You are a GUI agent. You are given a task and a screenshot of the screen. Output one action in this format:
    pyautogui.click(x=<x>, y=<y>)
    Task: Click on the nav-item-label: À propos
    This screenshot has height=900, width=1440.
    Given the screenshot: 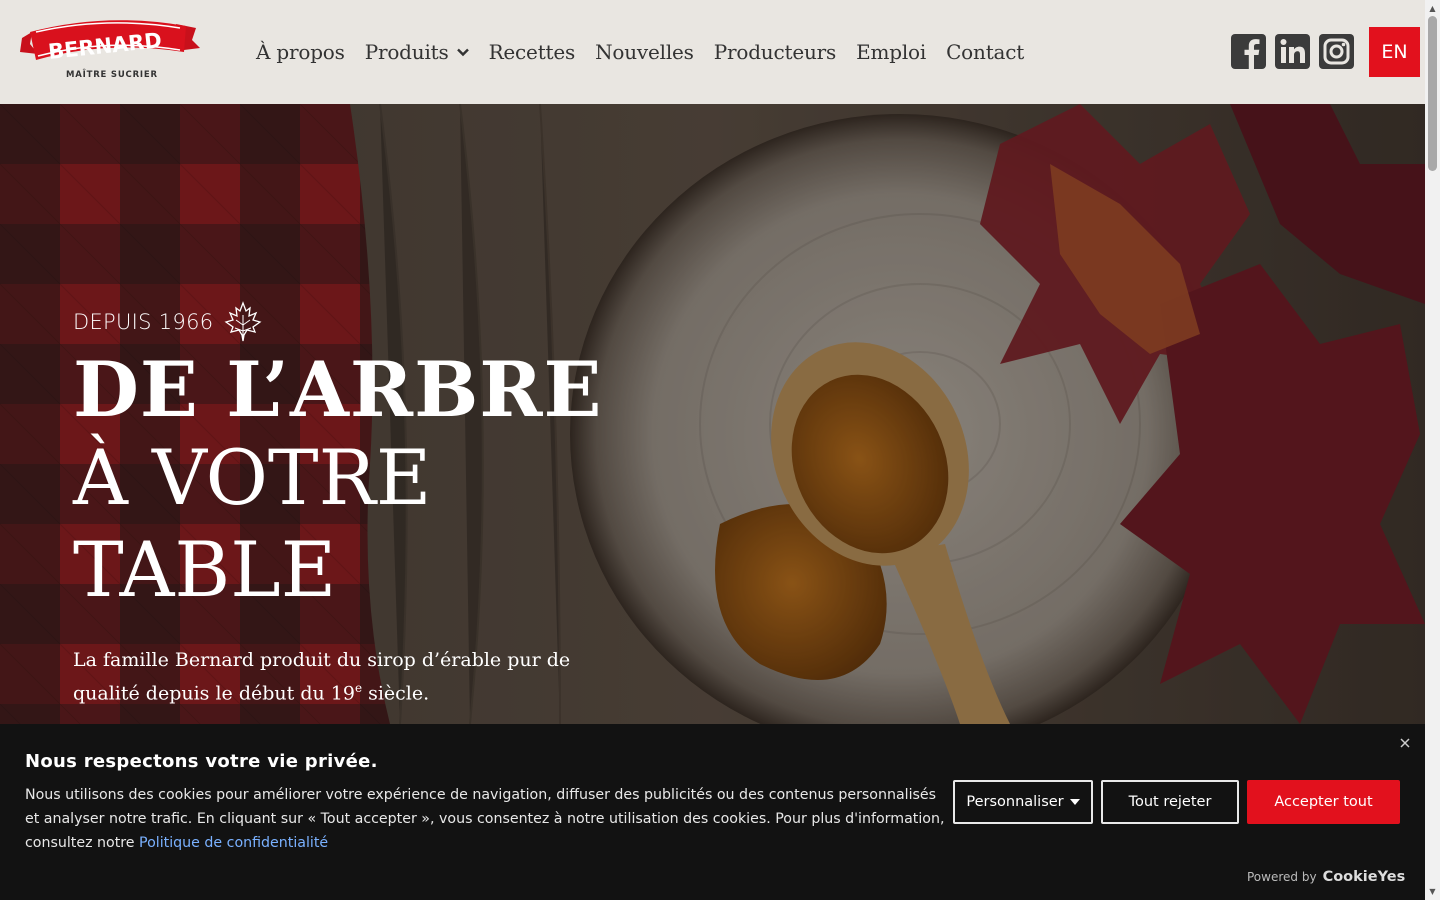 What is the action you would take?
    pyautogui.click(x=300, y=52)
    